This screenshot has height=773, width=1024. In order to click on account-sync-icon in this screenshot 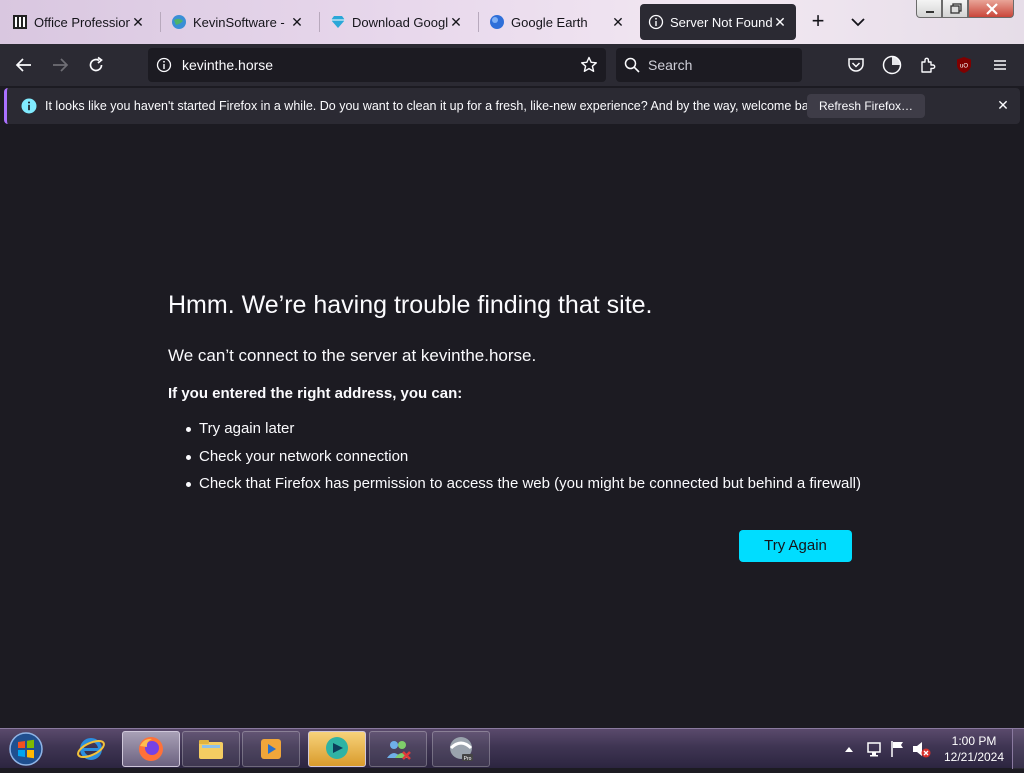, I will do `click(892, 65)`.